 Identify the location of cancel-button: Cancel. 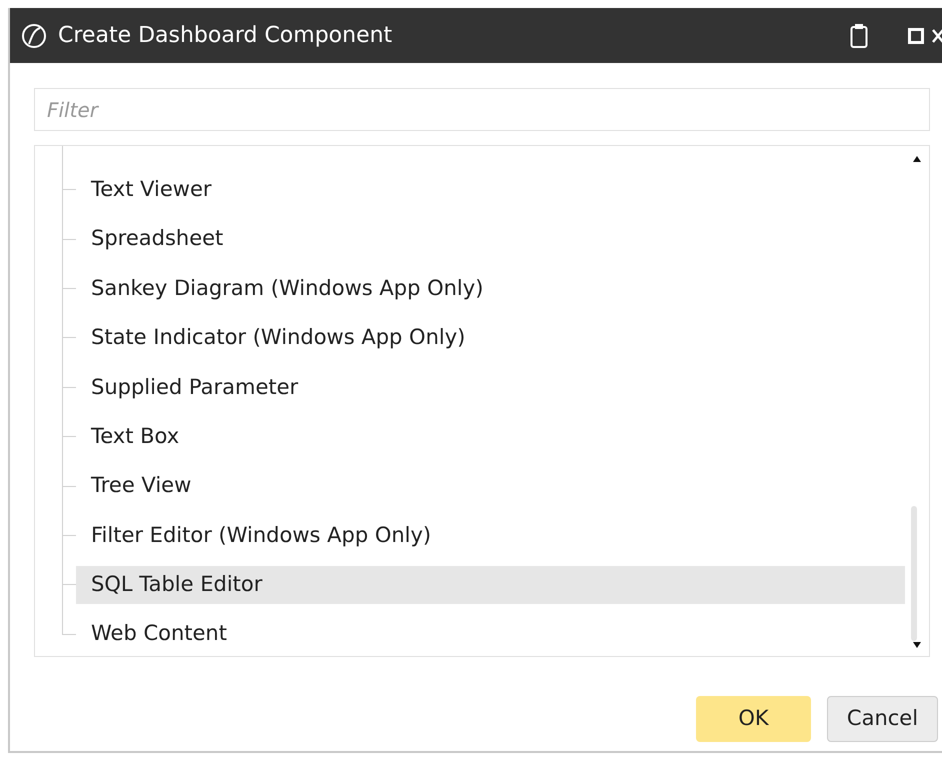
(882, 719).